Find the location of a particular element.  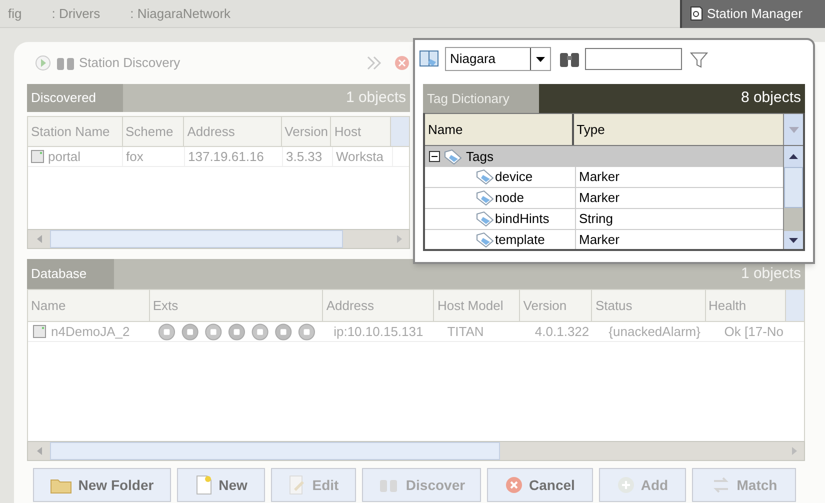

breadcrumb-item: : Drivers is located at coordinates (76, 14).